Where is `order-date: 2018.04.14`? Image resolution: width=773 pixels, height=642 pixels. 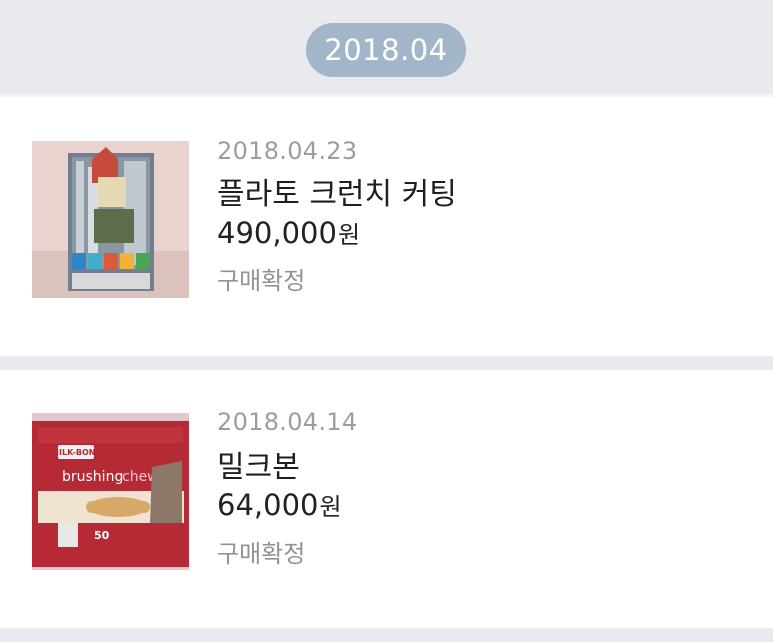
order-date: 2018.04.14 is located at coordinates (287, 422).